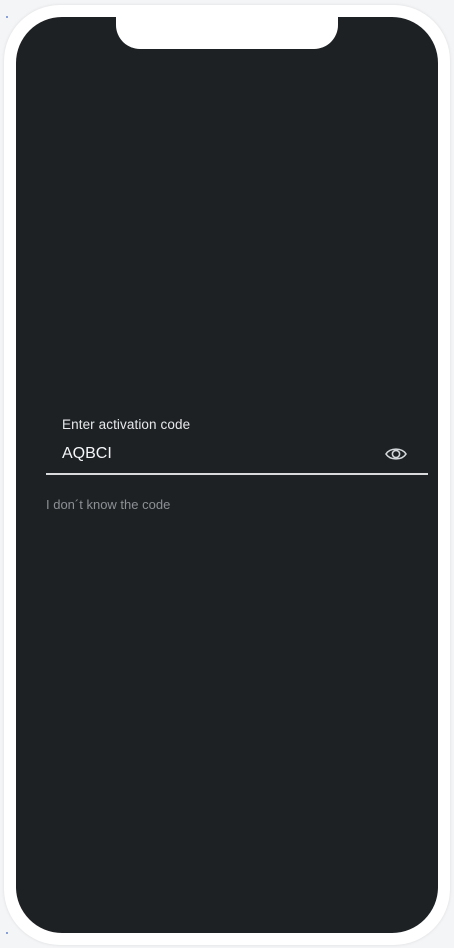  What do you see at coordinates (237, 474) in the screenshot?
I see `input-underline` at bounding box center [237, 474].